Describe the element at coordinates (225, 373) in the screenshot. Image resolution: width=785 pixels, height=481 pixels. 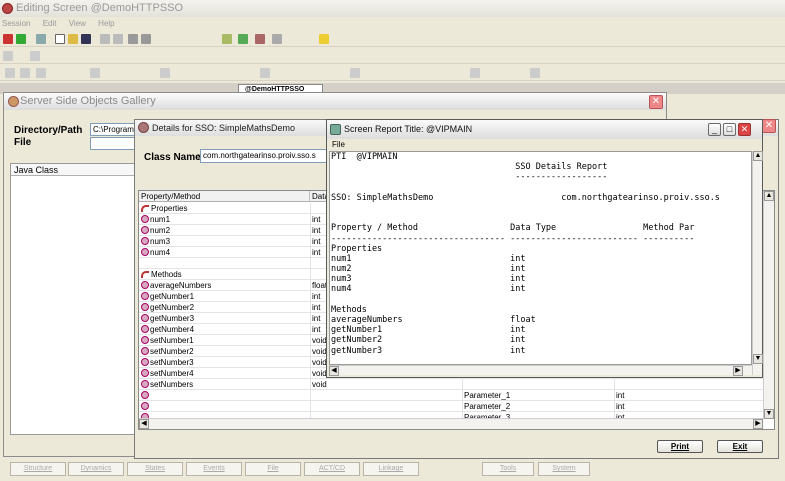
I see `cell-member-name: setNumber4` at that location.